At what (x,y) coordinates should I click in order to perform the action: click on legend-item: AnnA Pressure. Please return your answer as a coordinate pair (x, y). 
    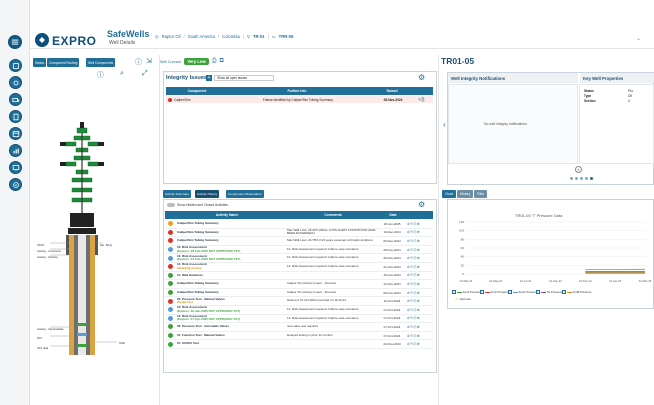
    Looking at the image, I should click on (466, 292).